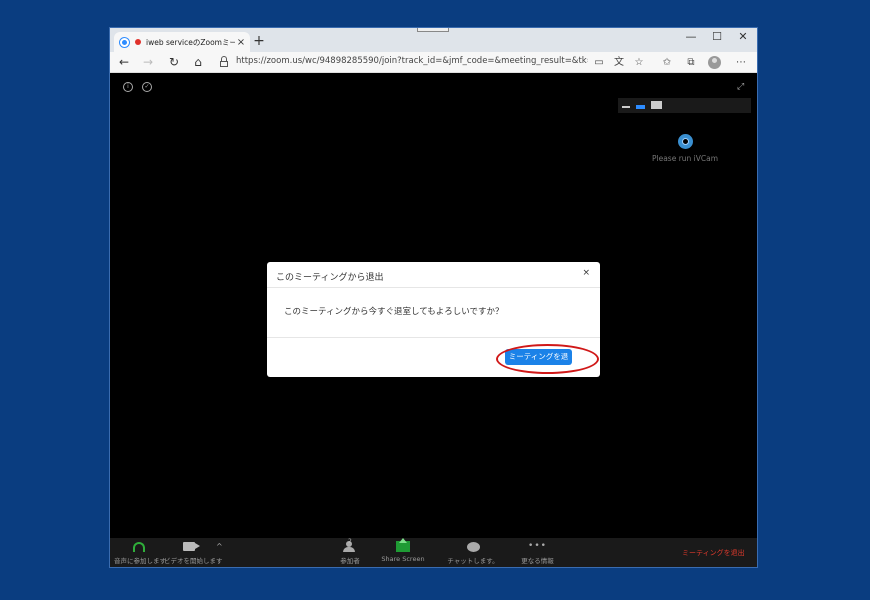  Describe the element at coordinates (714, 62) in the screenshot. I see `profile-avatar` at that location.